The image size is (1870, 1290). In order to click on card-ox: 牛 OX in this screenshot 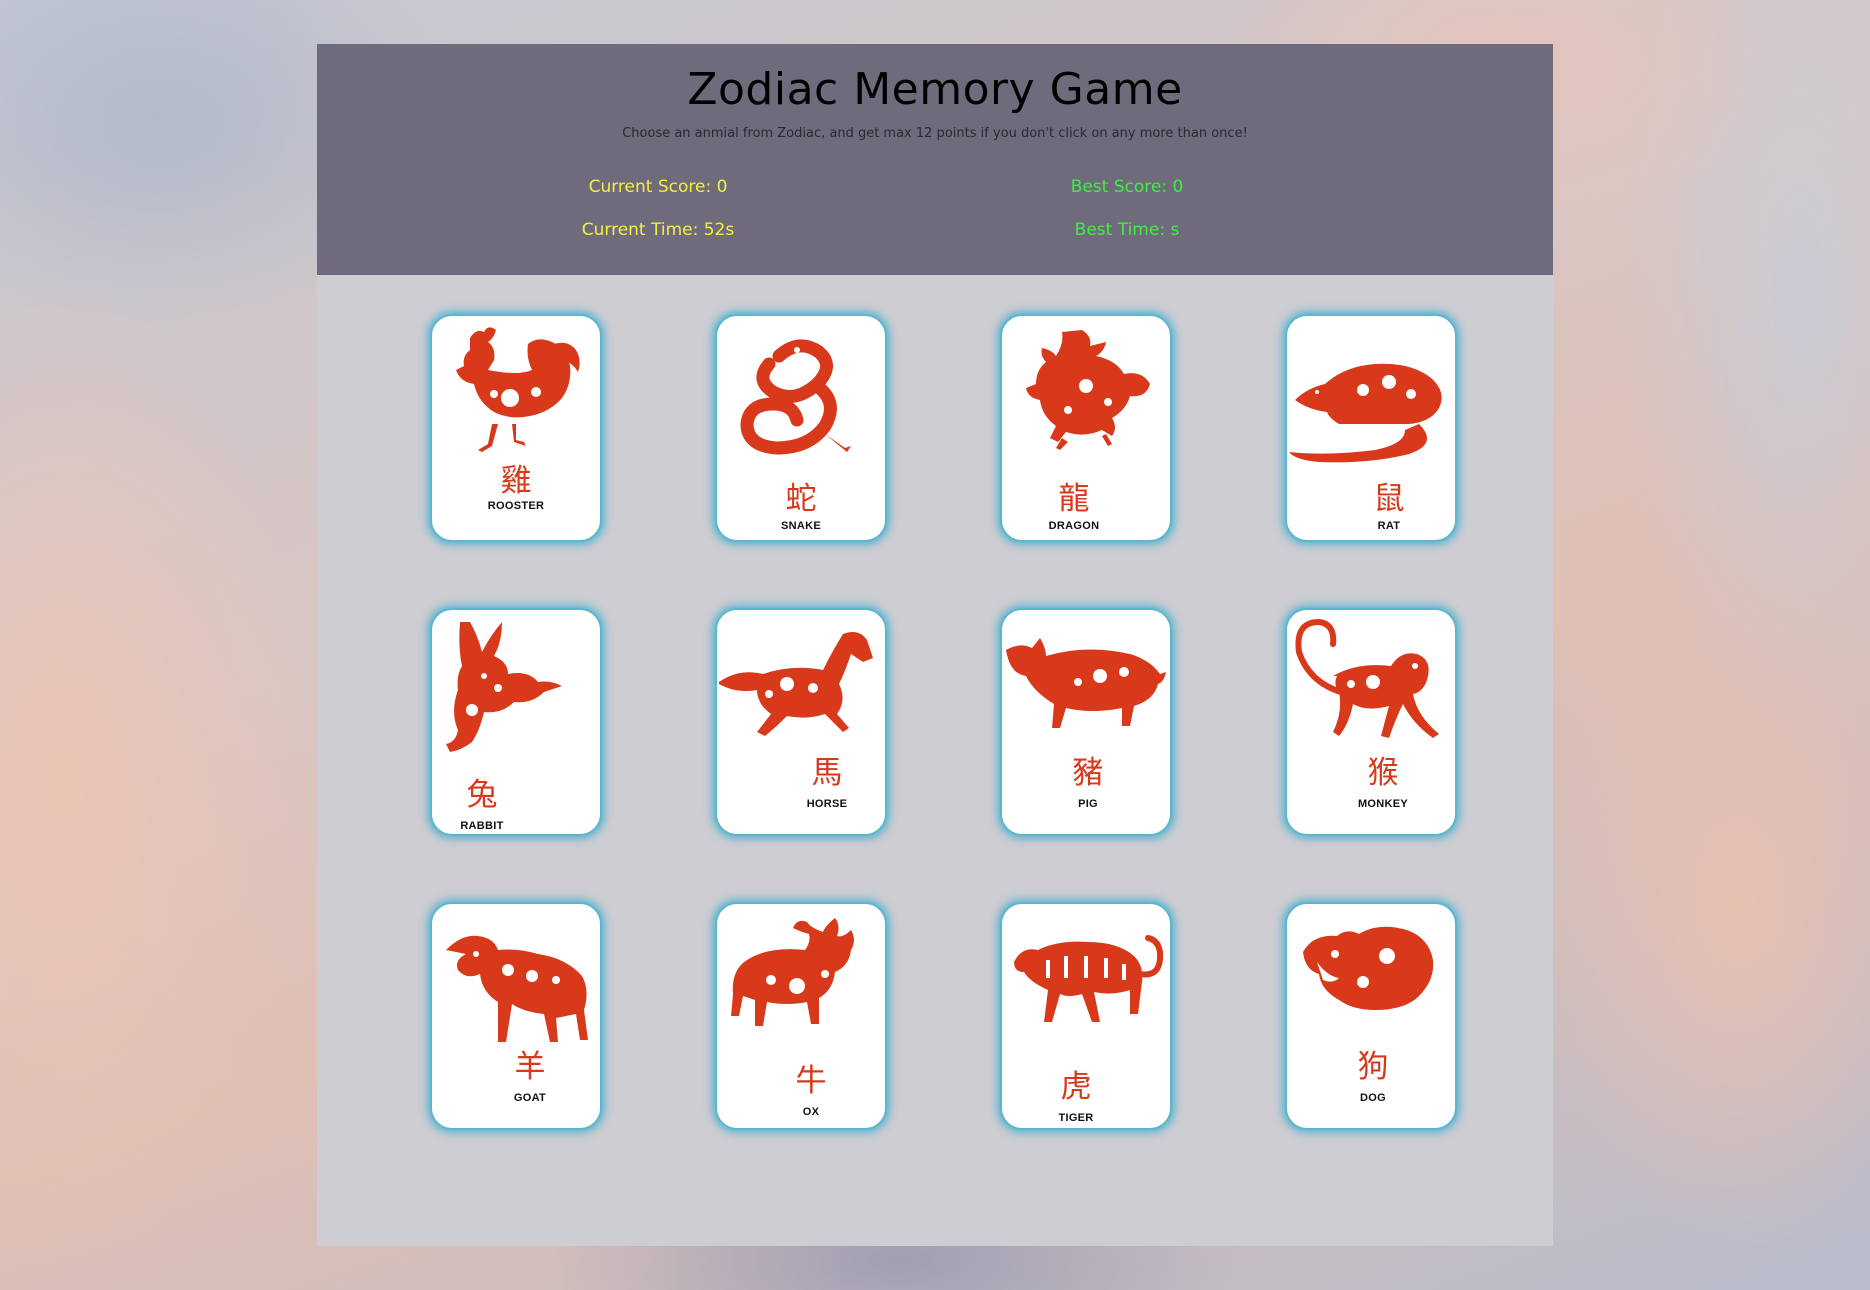, I will do `click(801, 1016)`.